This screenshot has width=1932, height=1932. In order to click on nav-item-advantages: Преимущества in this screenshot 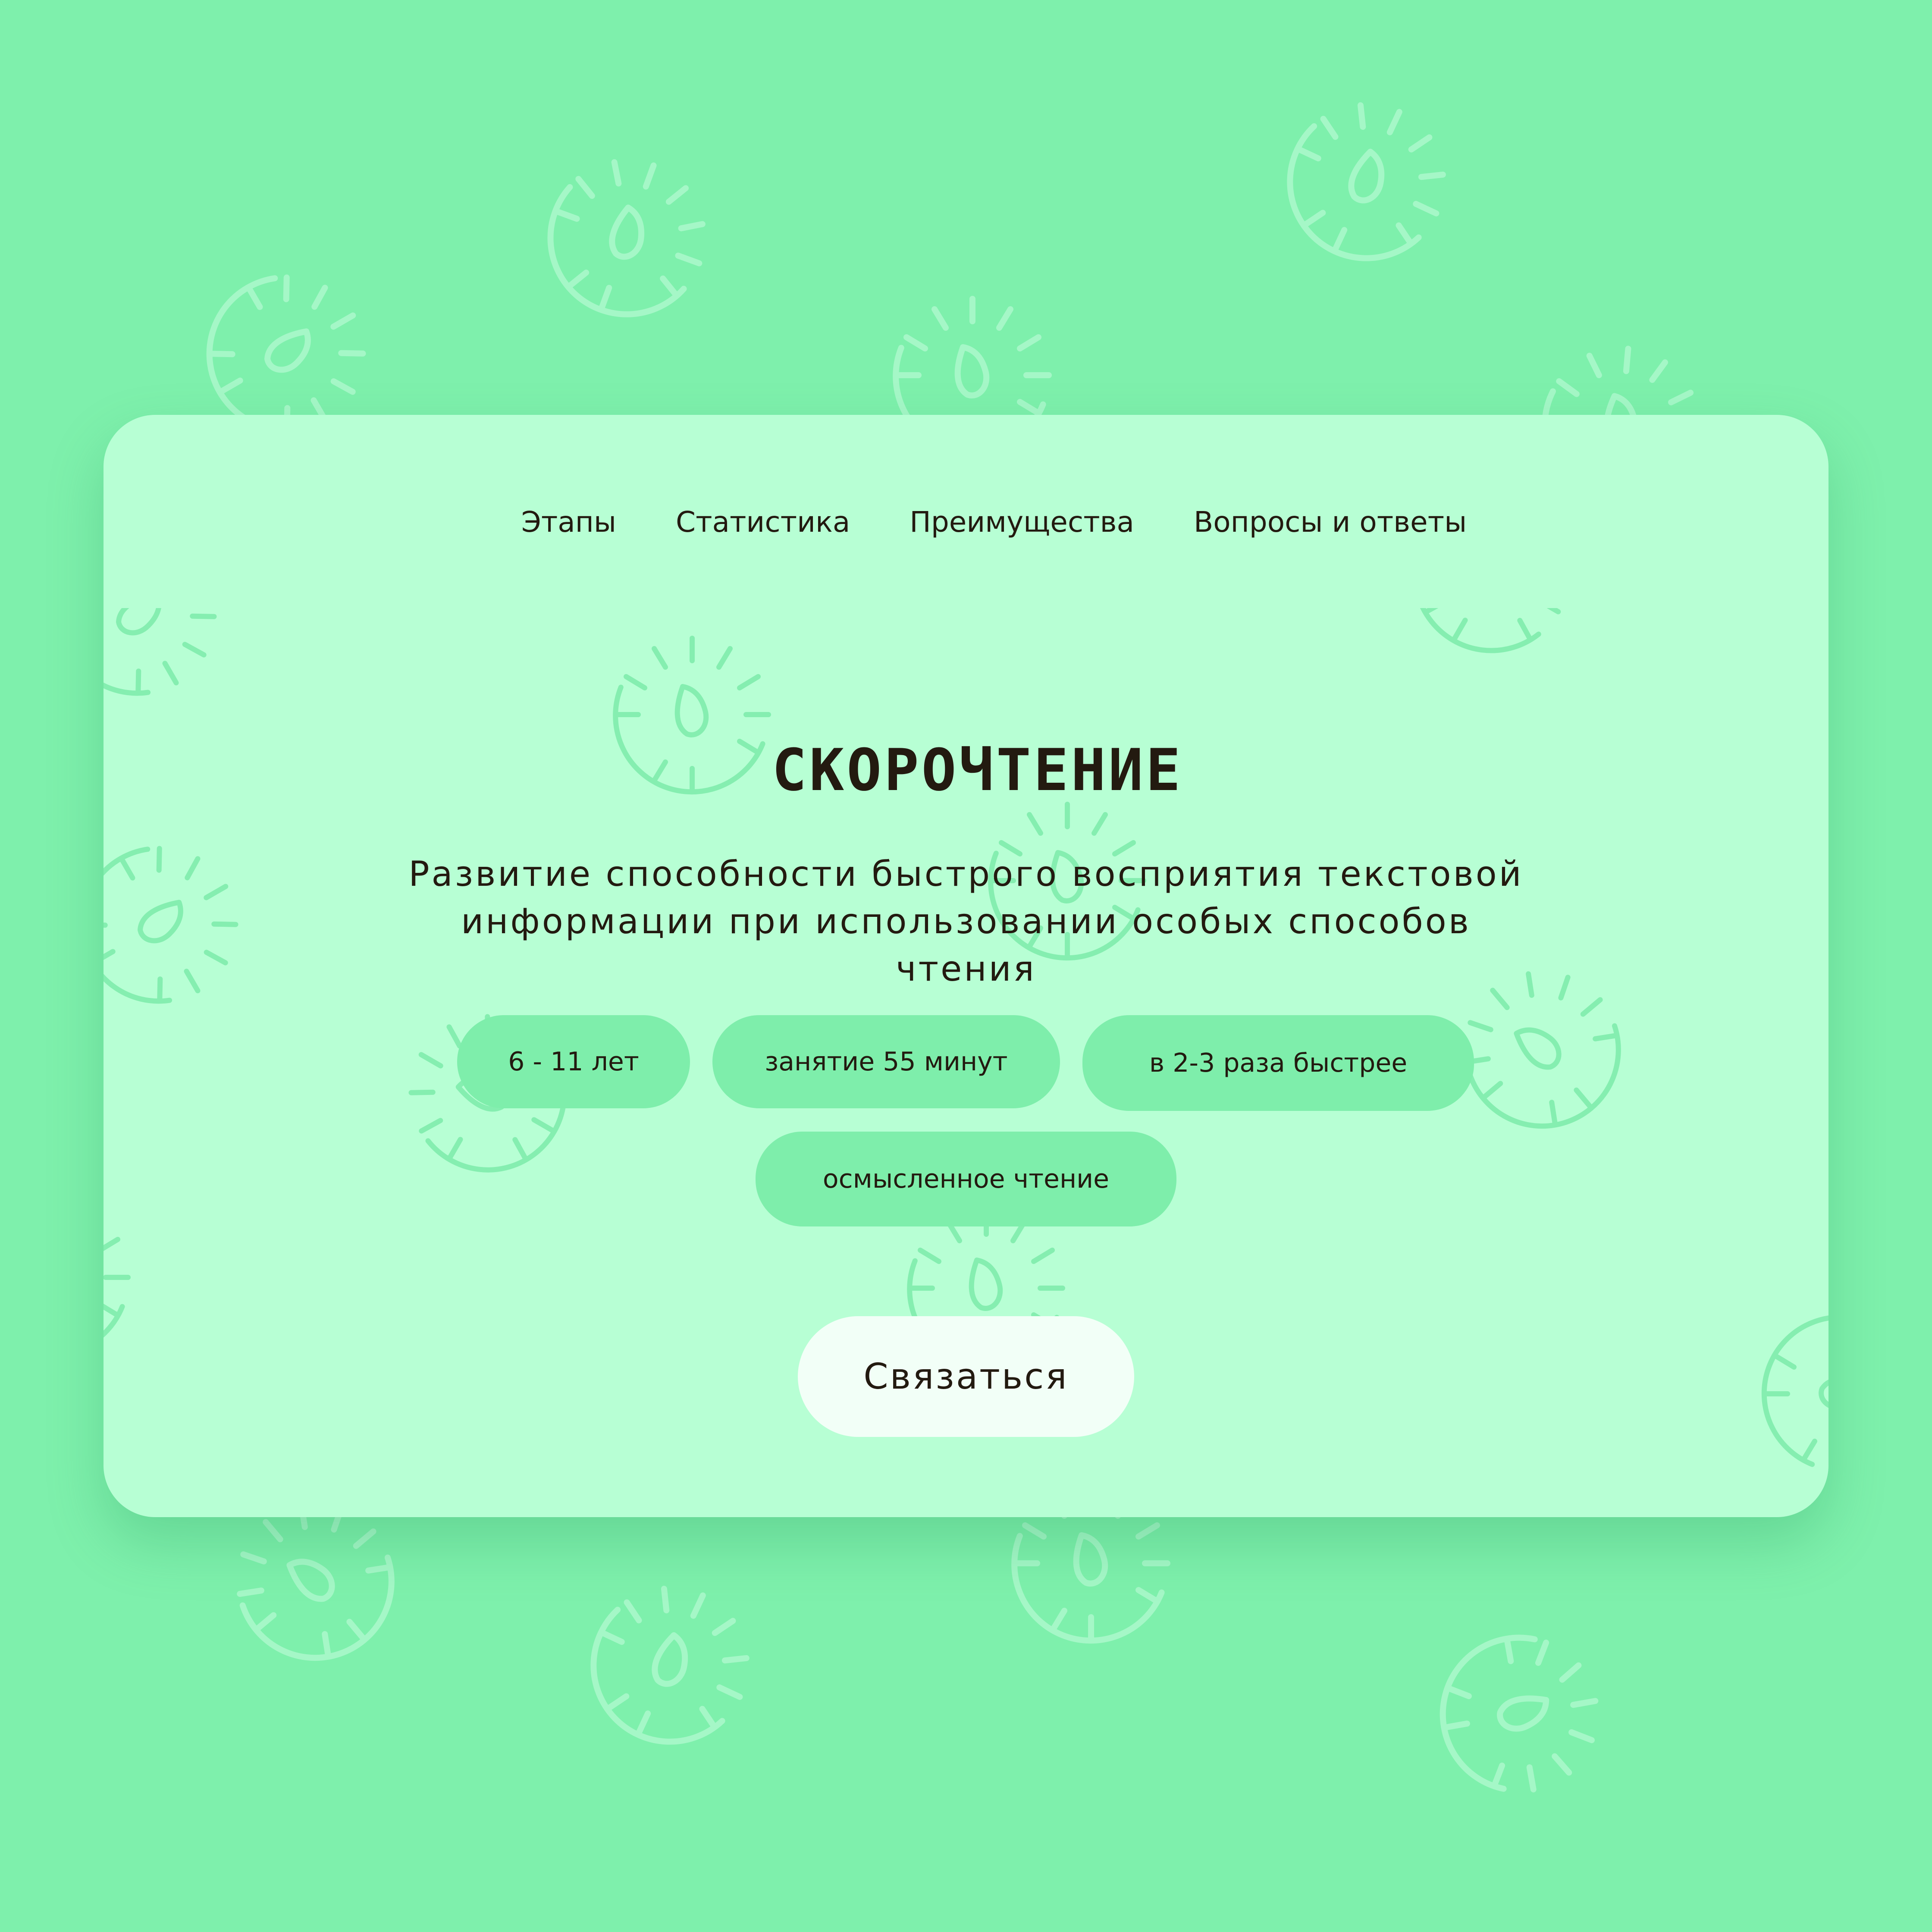, I will do `click(1022, 522)`.